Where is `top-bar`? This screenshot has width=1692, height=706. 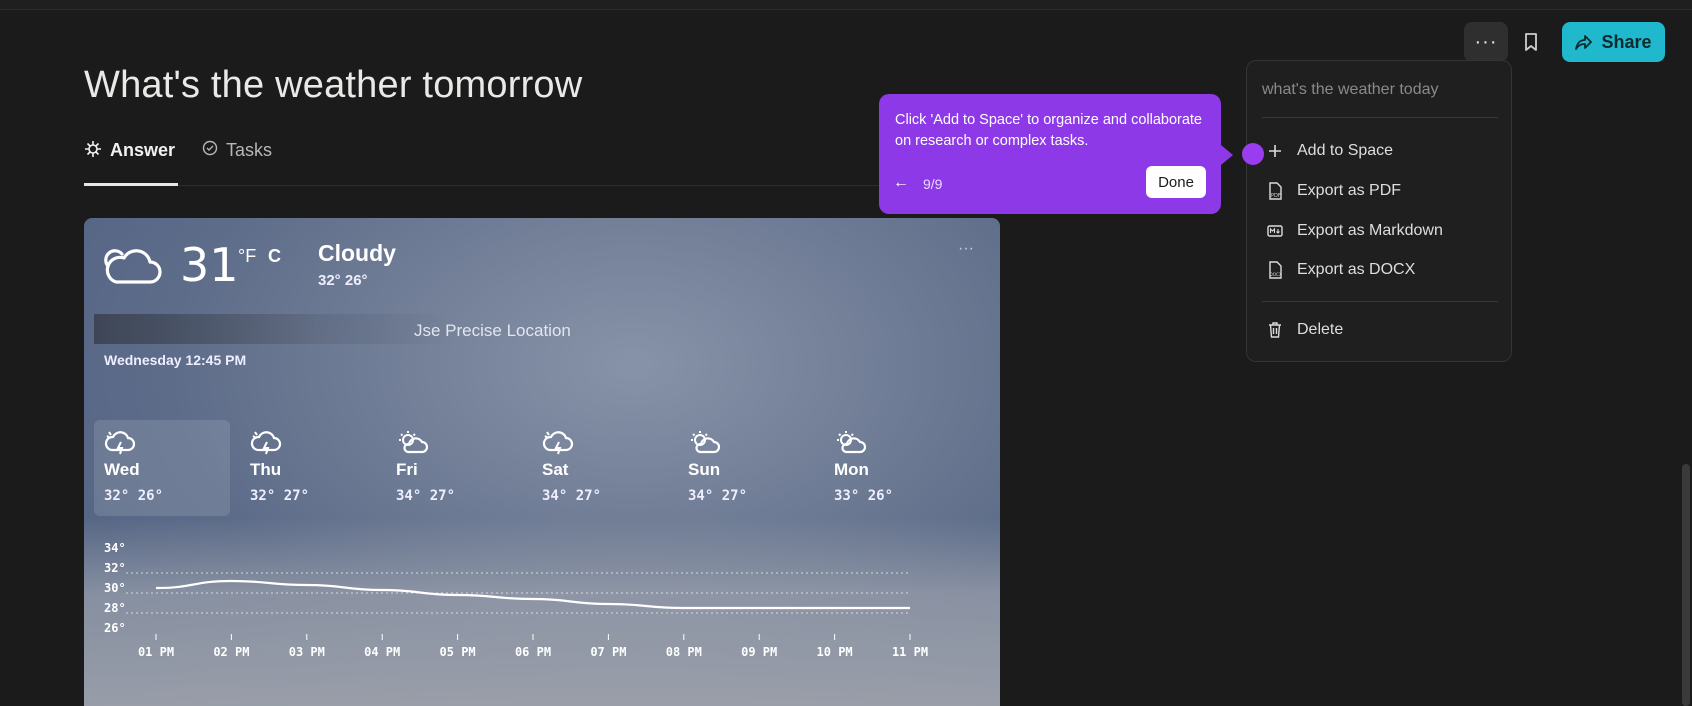
top-bar is located at coordinates (846, 5).